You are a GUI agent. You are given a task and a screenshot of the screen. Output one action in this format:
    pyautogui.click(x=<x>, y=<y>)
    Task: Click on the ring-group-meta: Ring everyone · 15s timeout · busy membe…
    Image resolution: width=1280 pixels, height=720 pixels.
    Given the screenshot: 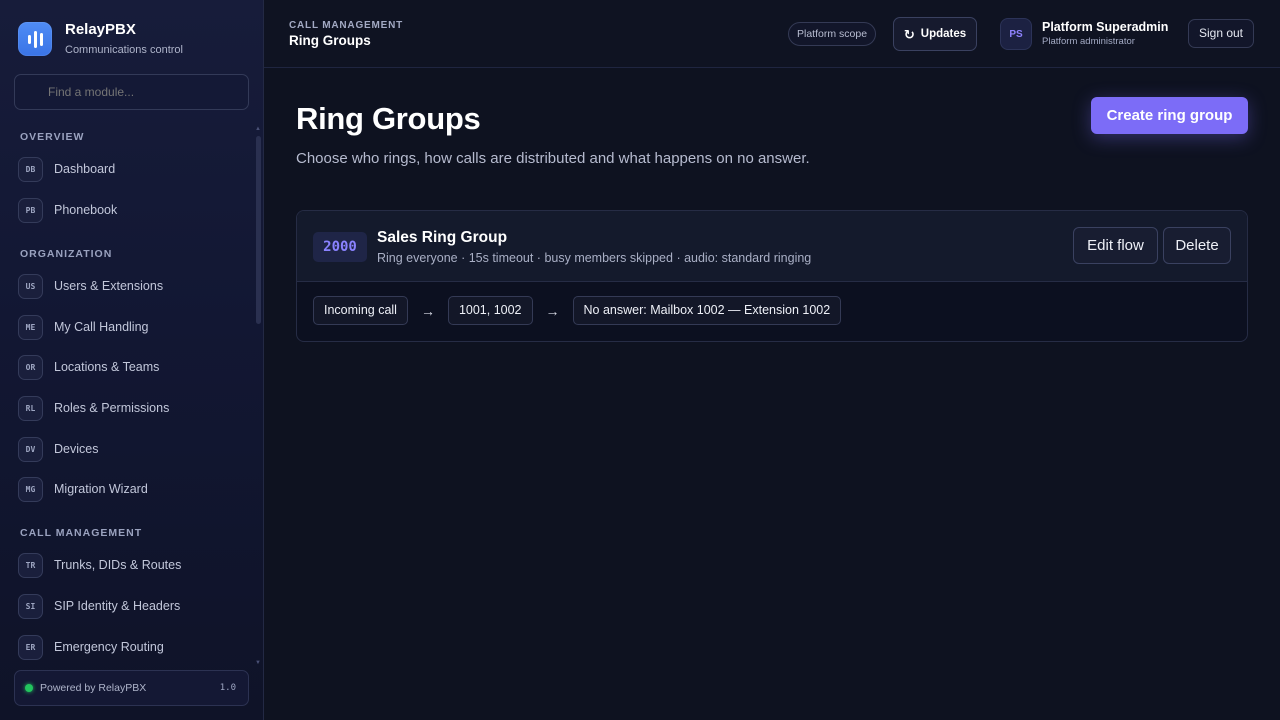 What is the action you would take?
    pyautogui.click(x=594, y=258)
    